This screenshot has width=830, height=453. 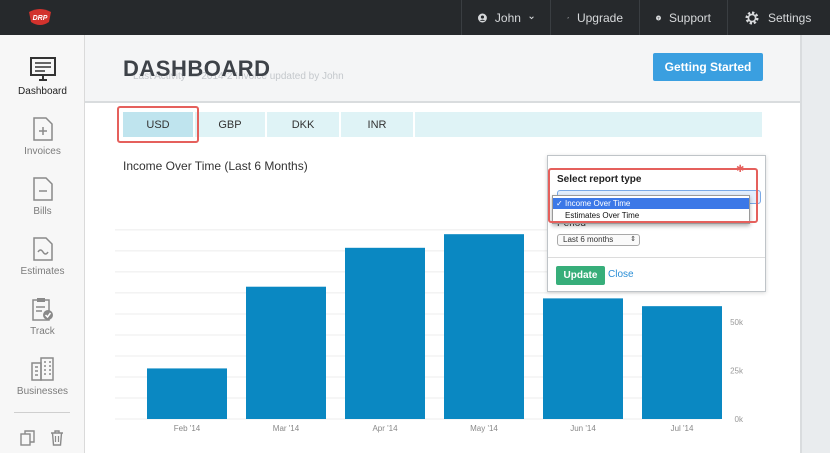 I want to click on page-title: DASHBOARD, so click(x=197, y=68).